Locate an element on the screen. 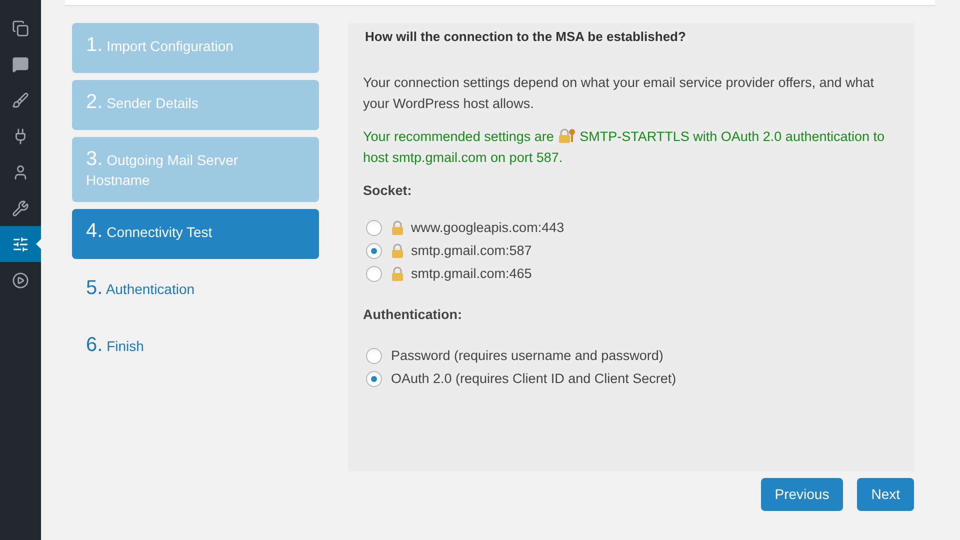 The width and height of the screenshot is (960, 540). auth-option-label: OAuth 2.0 (requires Client ID and Client Secret) is located at coordinates (533, 379).